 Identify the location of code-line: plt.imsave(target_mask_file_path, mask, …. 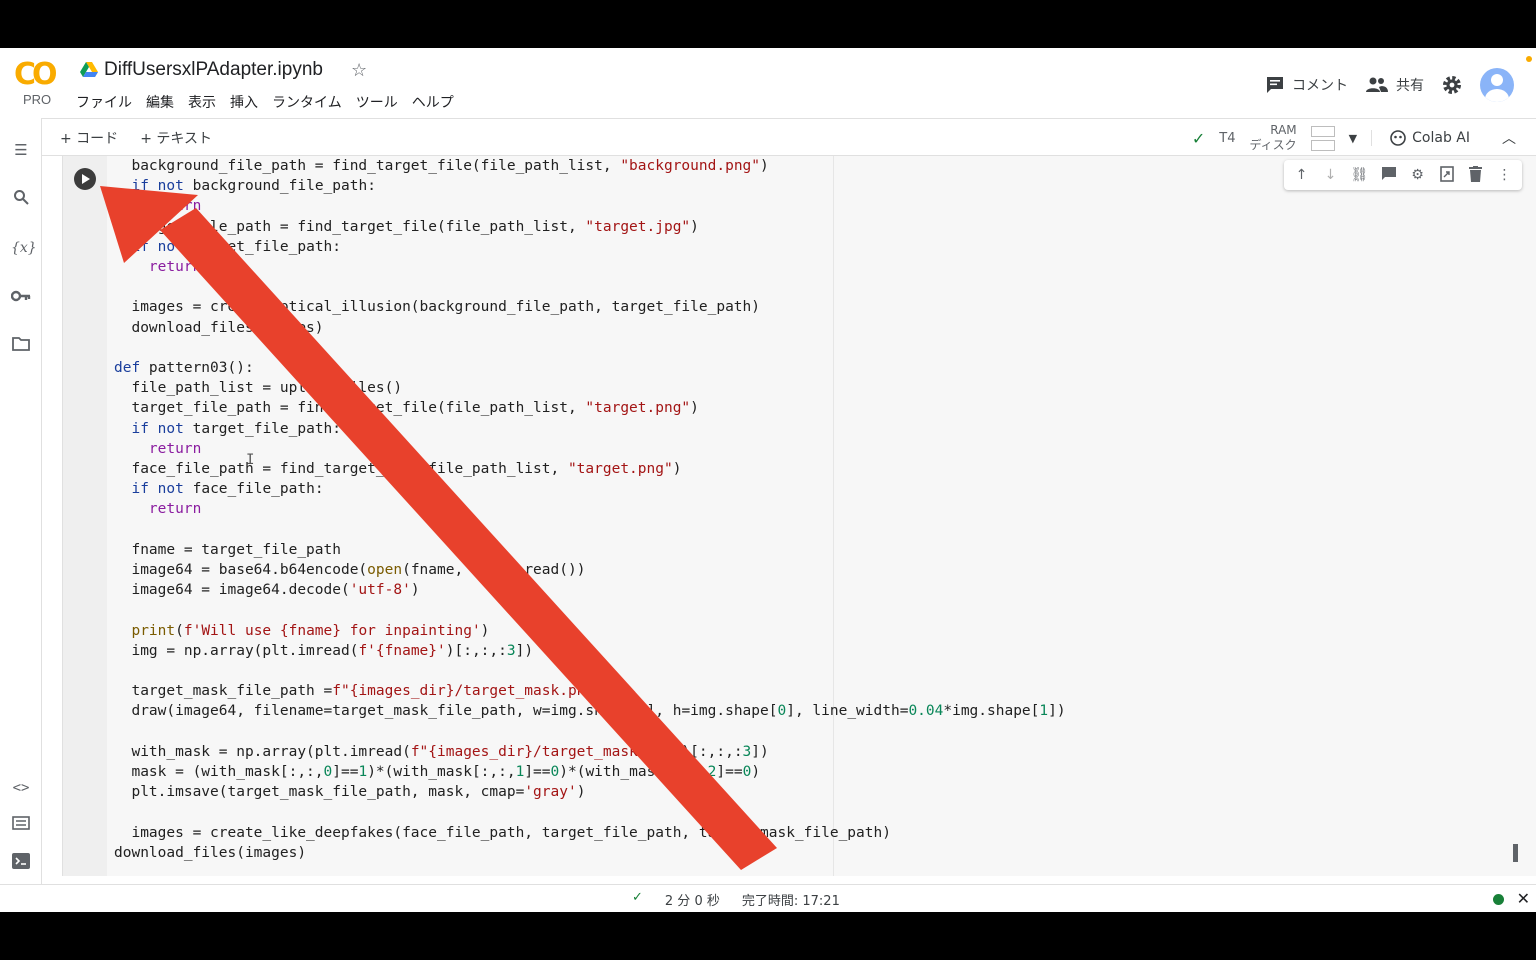
(590, 792).